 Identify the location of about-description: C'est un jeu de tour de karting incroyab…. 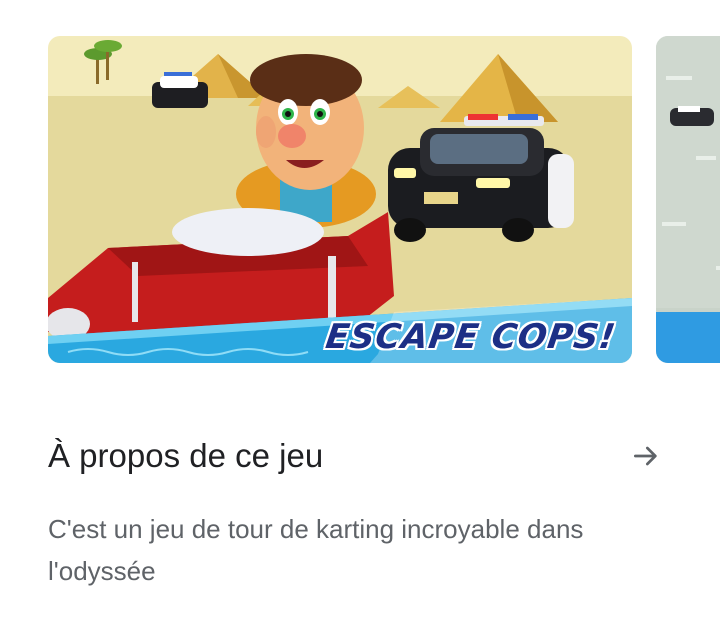
(316, 550).